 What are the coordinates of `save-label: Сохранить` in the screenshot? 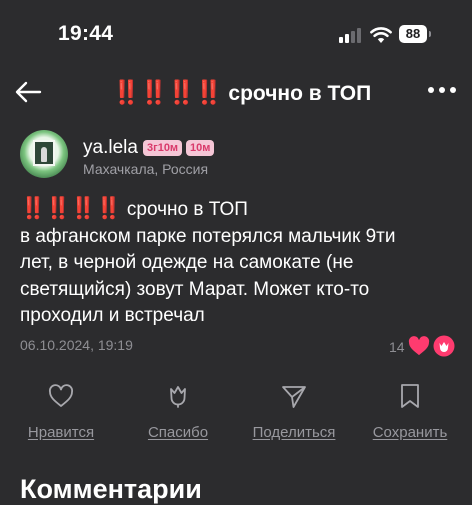 It's located at (410, 432).